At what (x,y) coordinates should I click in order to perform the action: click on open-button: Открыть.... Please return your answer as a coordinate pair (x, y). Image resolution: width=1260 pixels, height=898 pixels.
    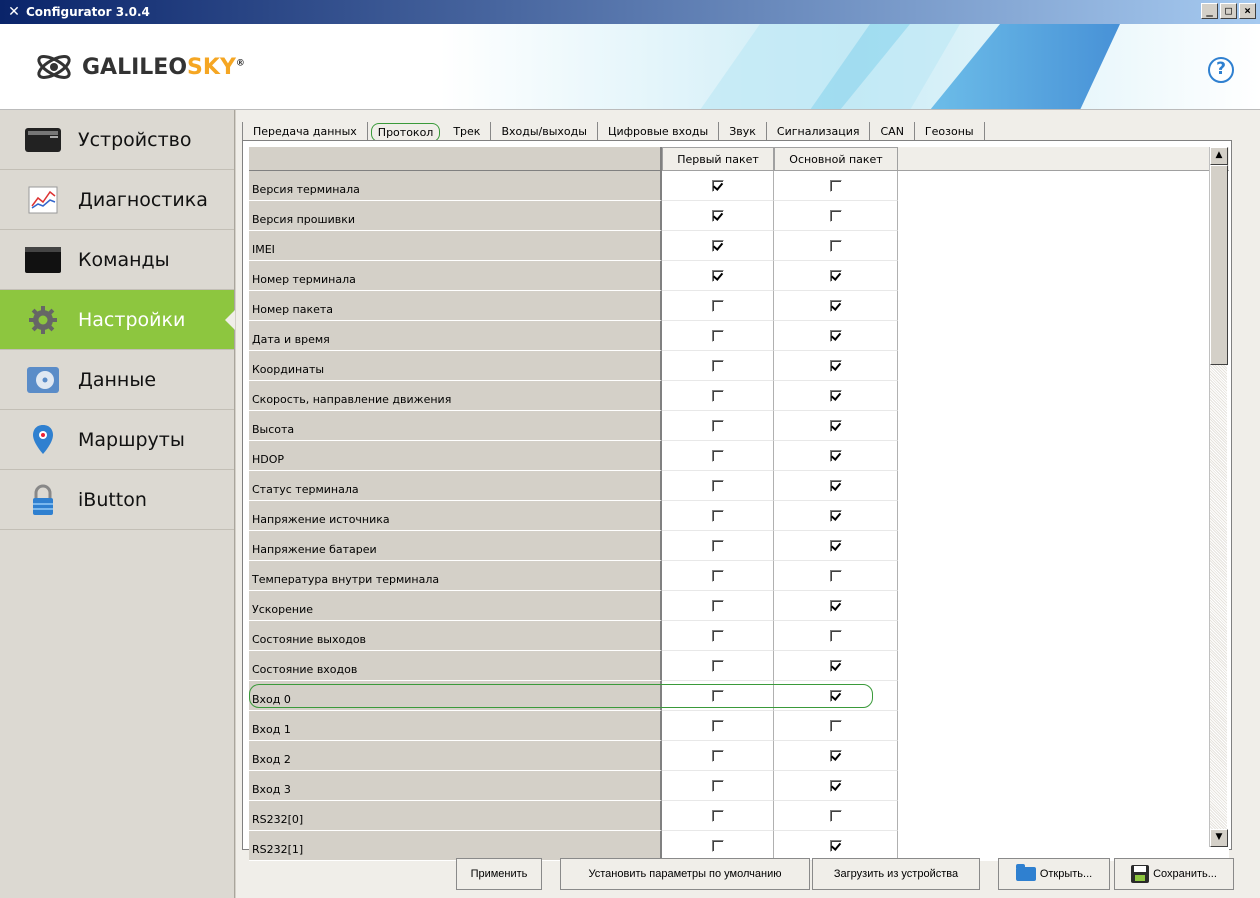
    Looking at the image, I should click on (1054, 874).